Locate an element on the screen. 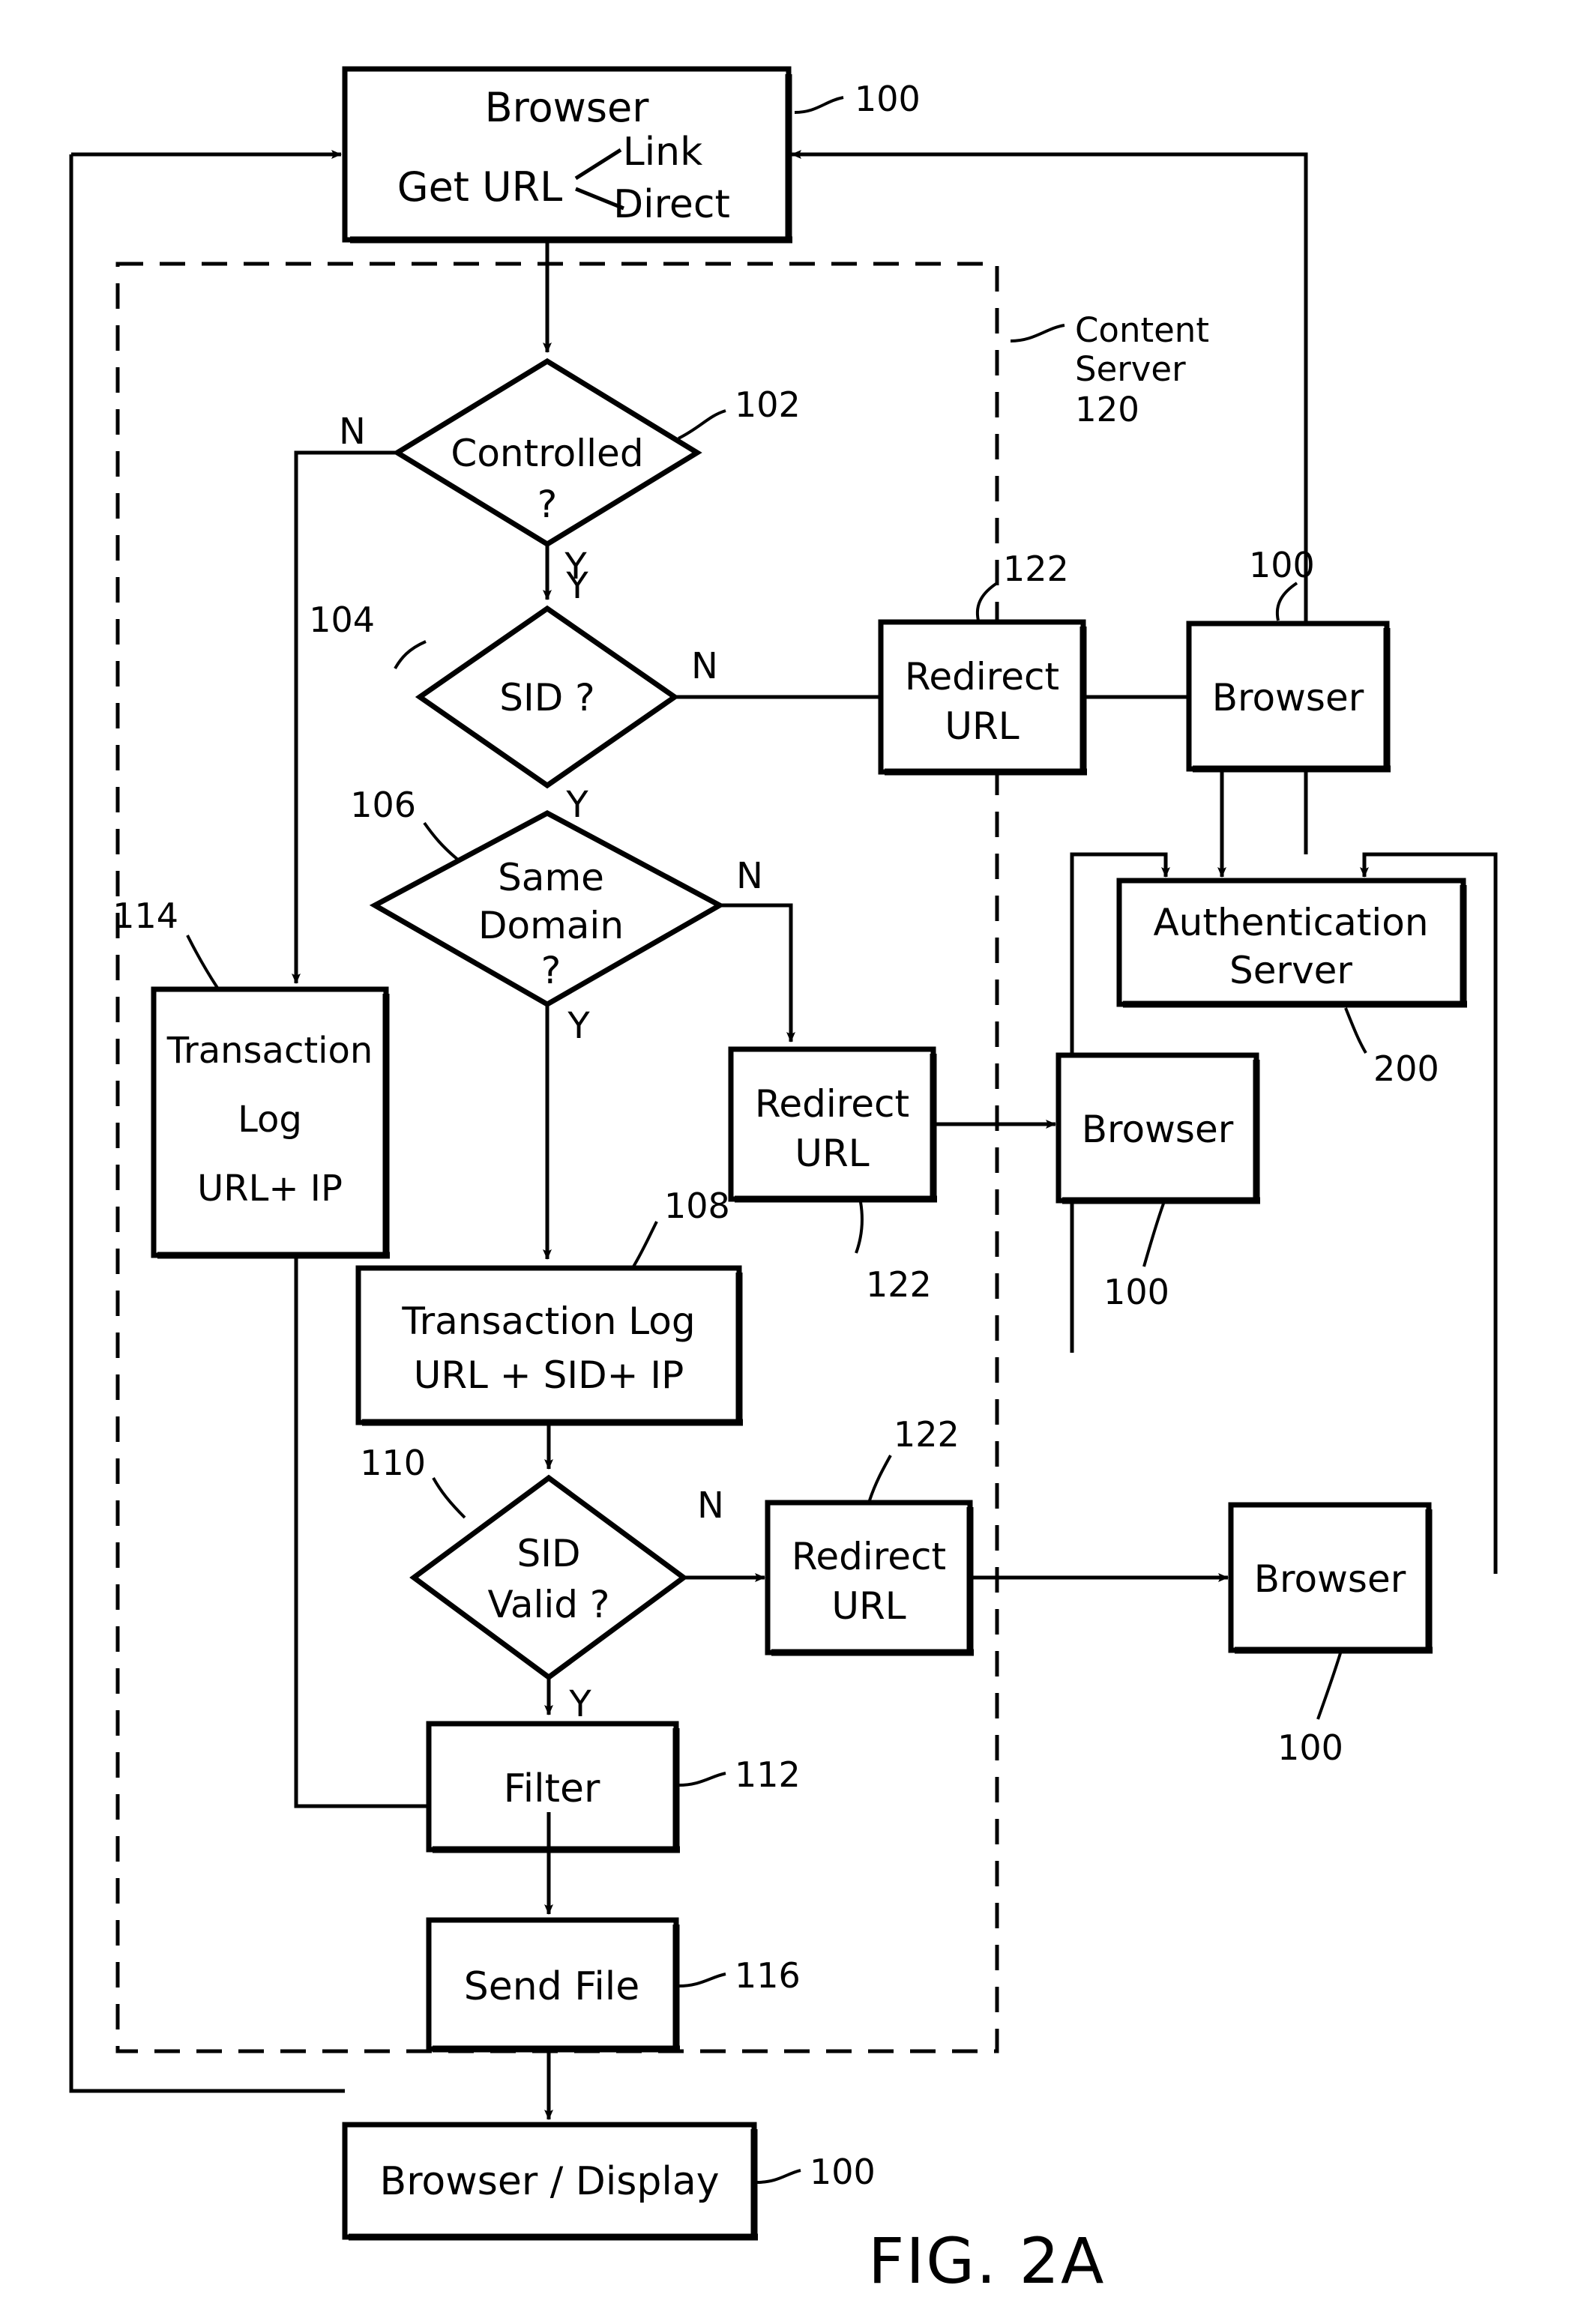  ref-100-browser3: 100 is located at coordinates (1310, 1747).